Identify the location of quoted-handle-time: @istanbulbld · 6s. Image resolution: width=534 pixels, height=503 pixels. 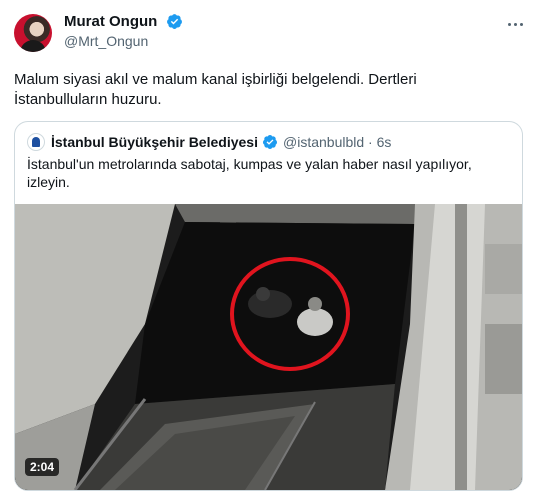
(337, 142).